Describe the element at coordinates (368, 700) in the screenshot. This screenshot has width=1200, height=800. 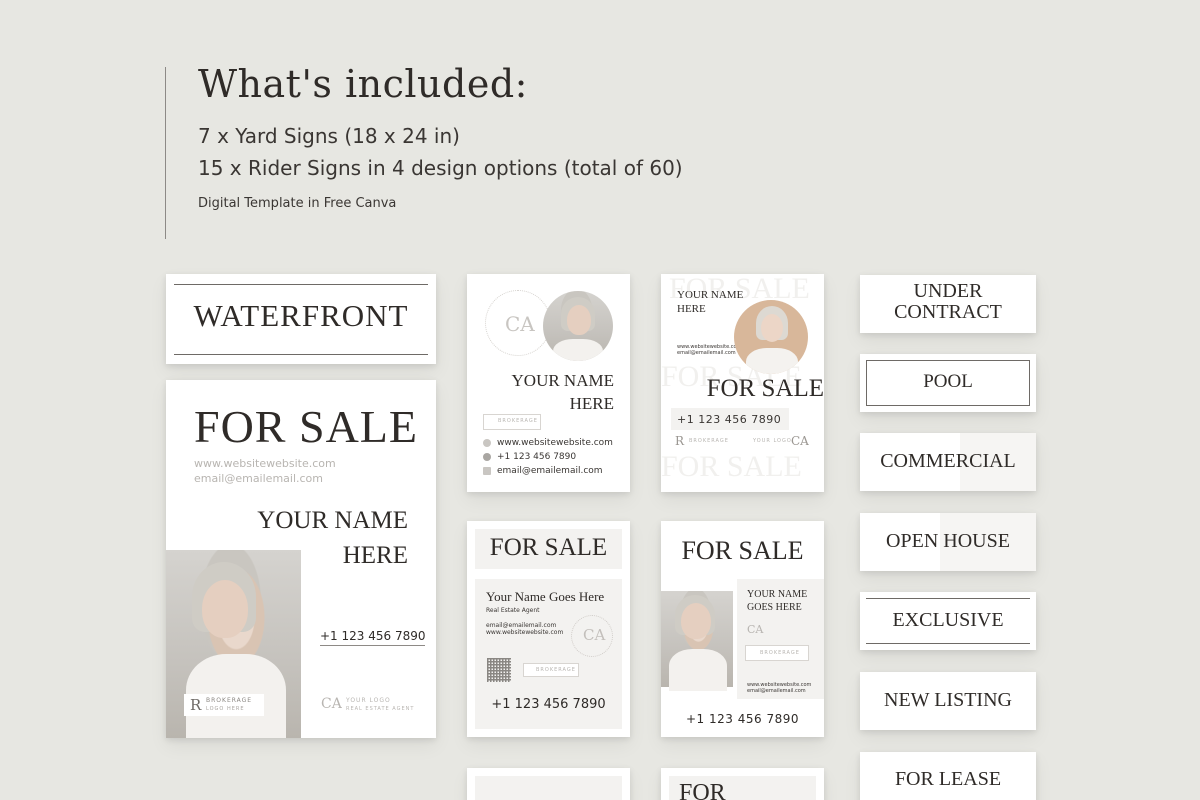
I see `logo-line1: YOUR LOGO` at that location.